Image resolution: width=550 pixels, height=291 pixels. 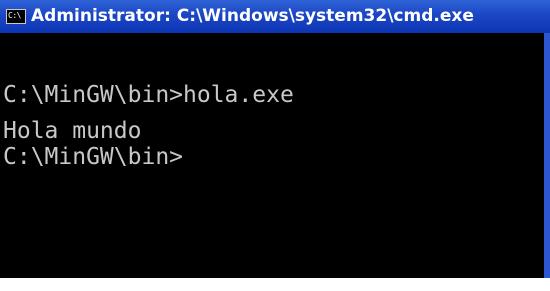 I want to click on cmd-icon: C:\, so click(x=16, y=16).